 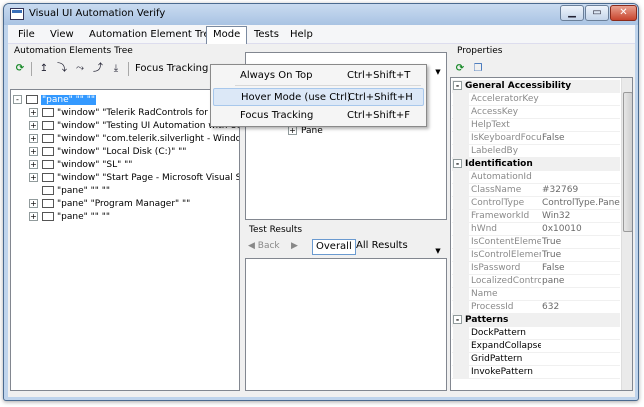 I want to click on navigate-parent-icon: ↥, so click(x=44, y=69).